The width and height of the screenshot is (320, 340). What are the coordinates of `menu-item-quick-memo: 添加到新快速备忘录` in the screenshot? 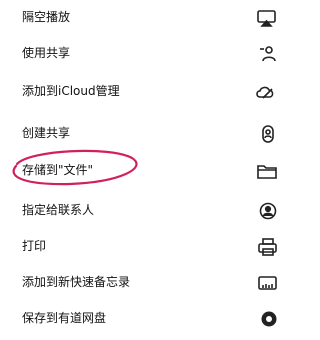 It's located at (138, 283).